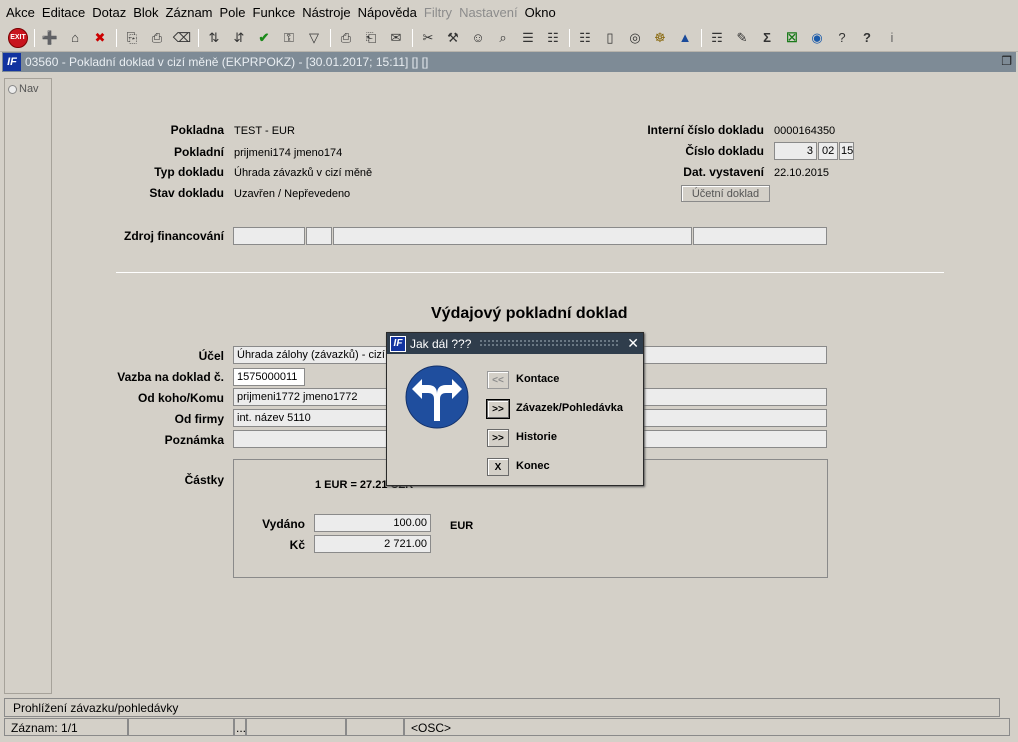 Image resolution: width=1018 pixels, height=742 pixels. I want to click on nav-button: Nav, so click(23, 89).